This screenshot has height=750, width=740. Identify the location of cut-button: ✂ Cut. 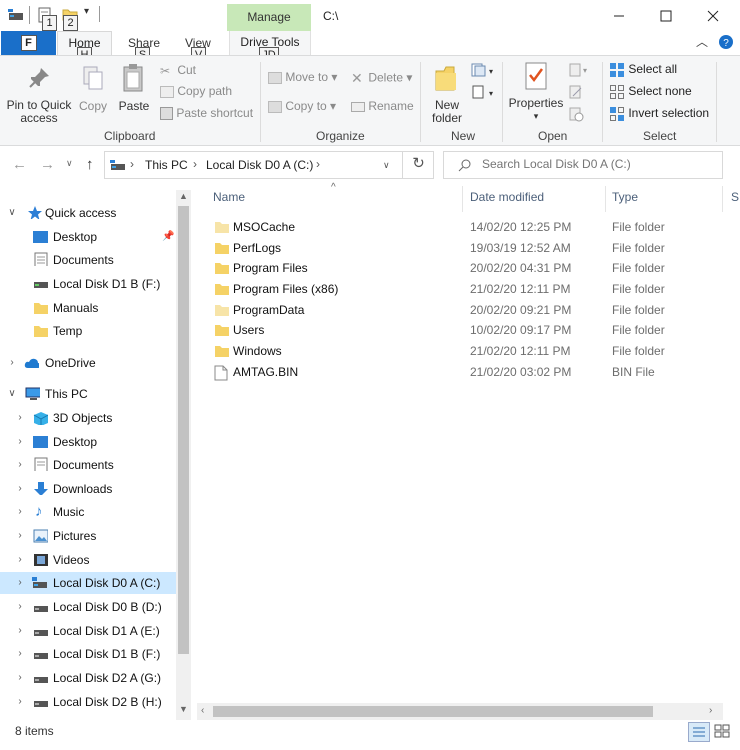
(178, 70).